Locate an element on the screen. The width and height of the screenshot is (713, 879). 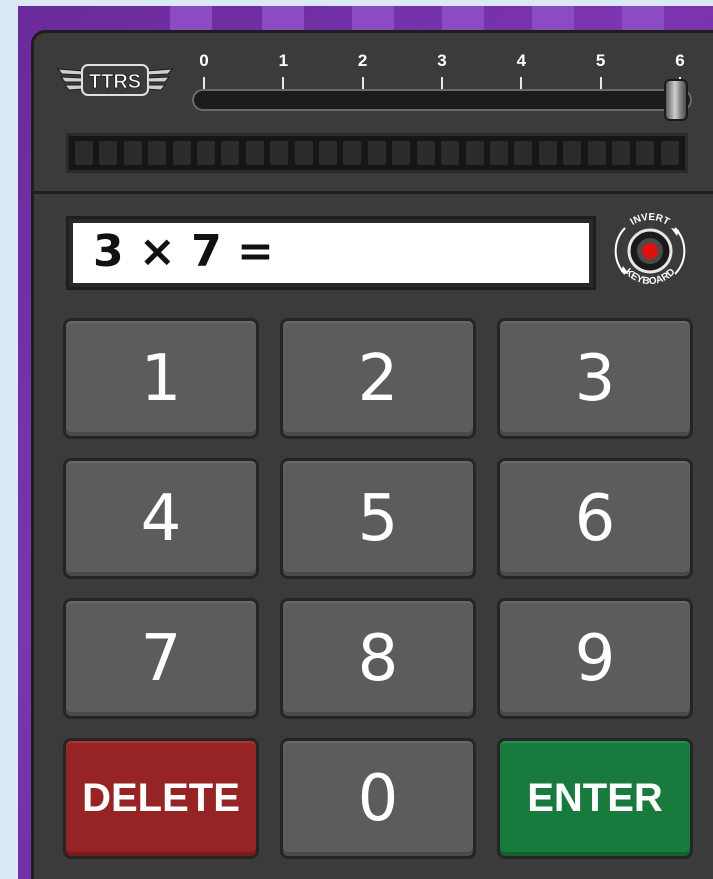
slider-scale: 0 1 2 3 4 5 6 is located at coordinates (444, 62).